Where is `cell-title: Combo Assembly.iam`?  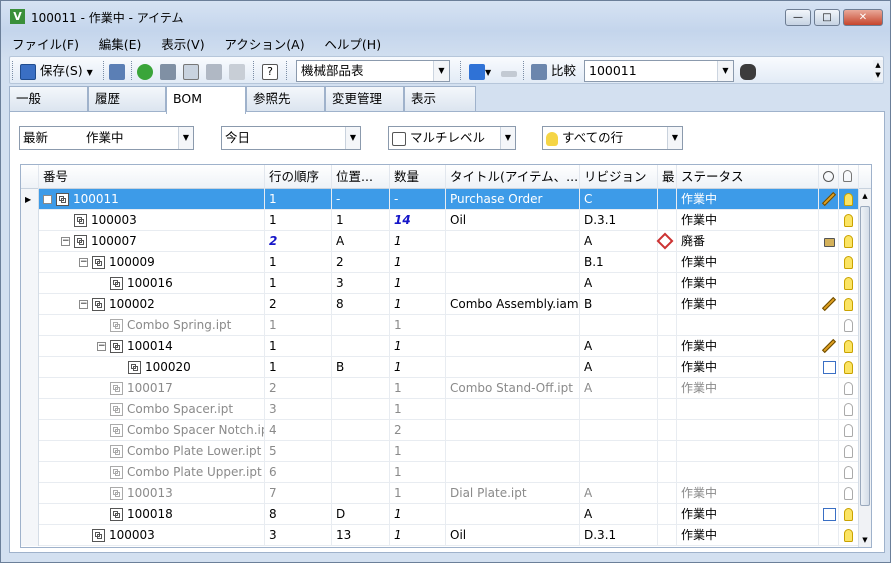 cell-title: Combo Assembly.iam is located at coordinates (513, 304).